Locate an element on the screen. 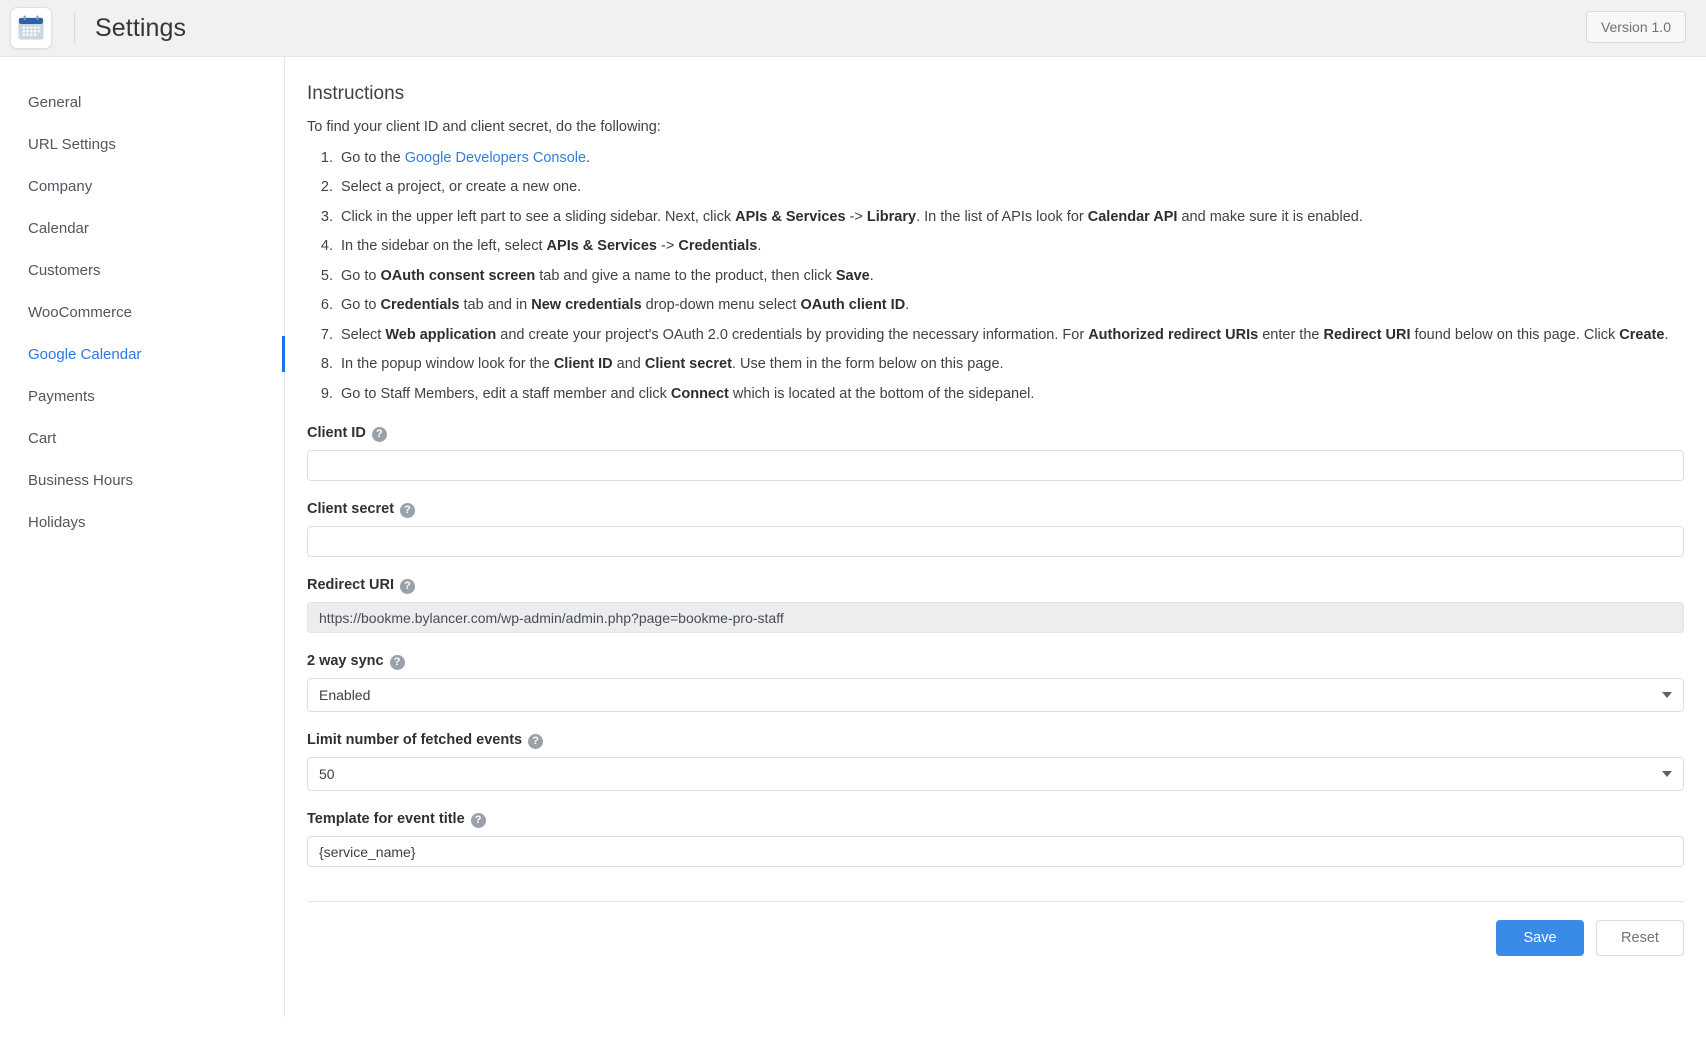 This screenshot has height=1047, width=1706. step-text: Go to the is located at coordinates (373, 158).